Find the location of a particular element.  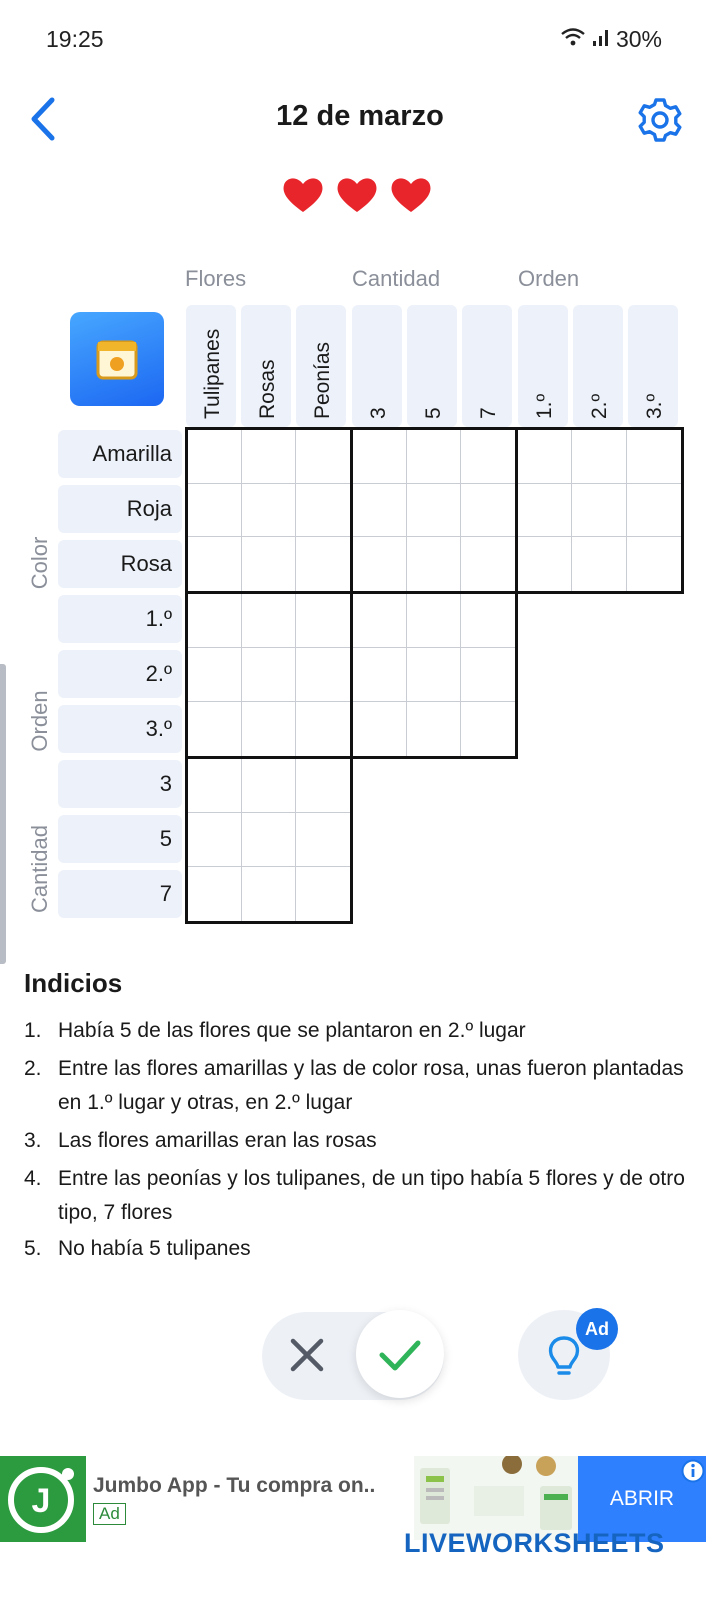

ad-title: Jumbo App - Tu compra on.. is located at coordinates (234, 1486).